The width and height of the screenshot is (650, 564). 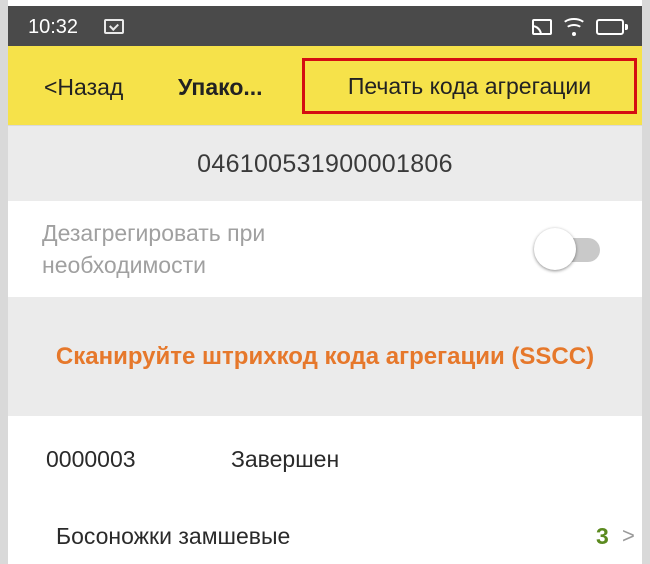 I want to click on print-aggregation-code-button: Печать кода агрегации, so click(x=469, y=86).